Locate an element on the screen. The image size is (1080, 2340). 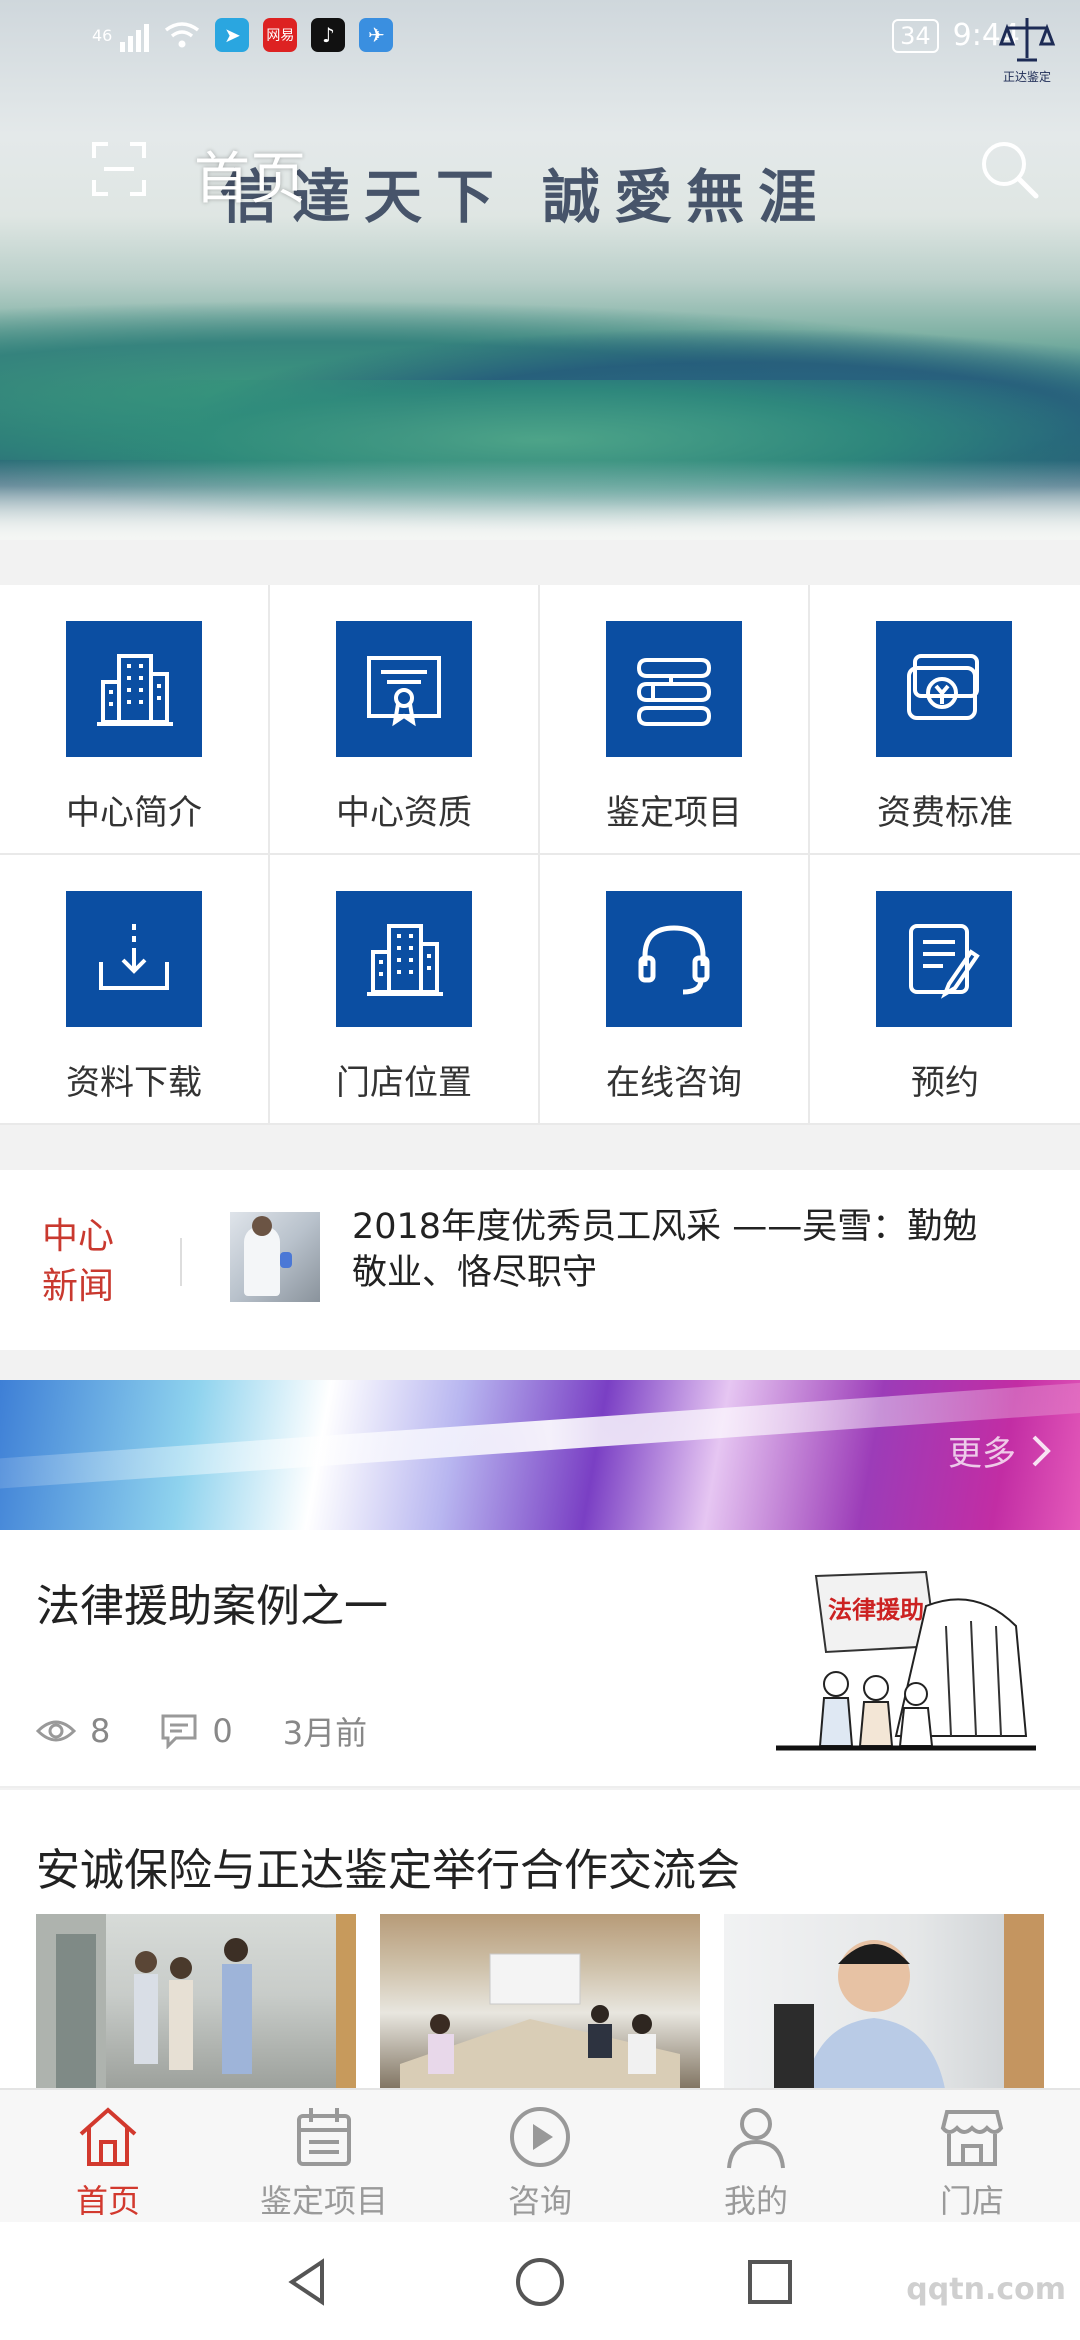
comment-icon is located at coordinates (179, 1731).